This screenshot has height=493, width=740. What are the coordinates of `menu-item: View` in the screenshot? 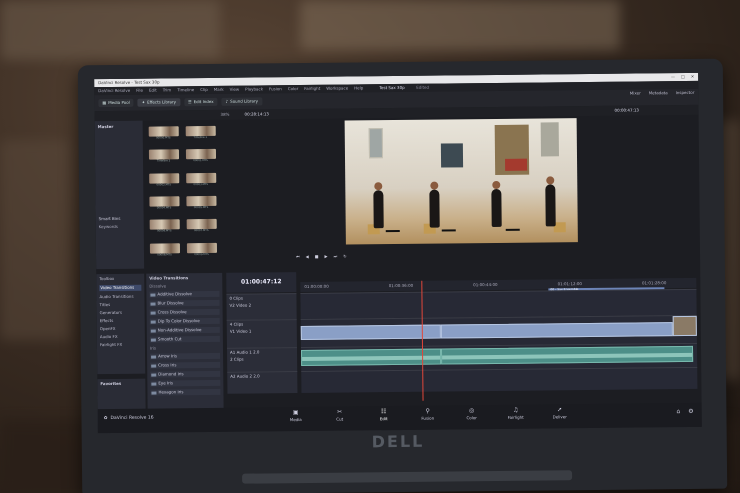 It's located at (235, 89).